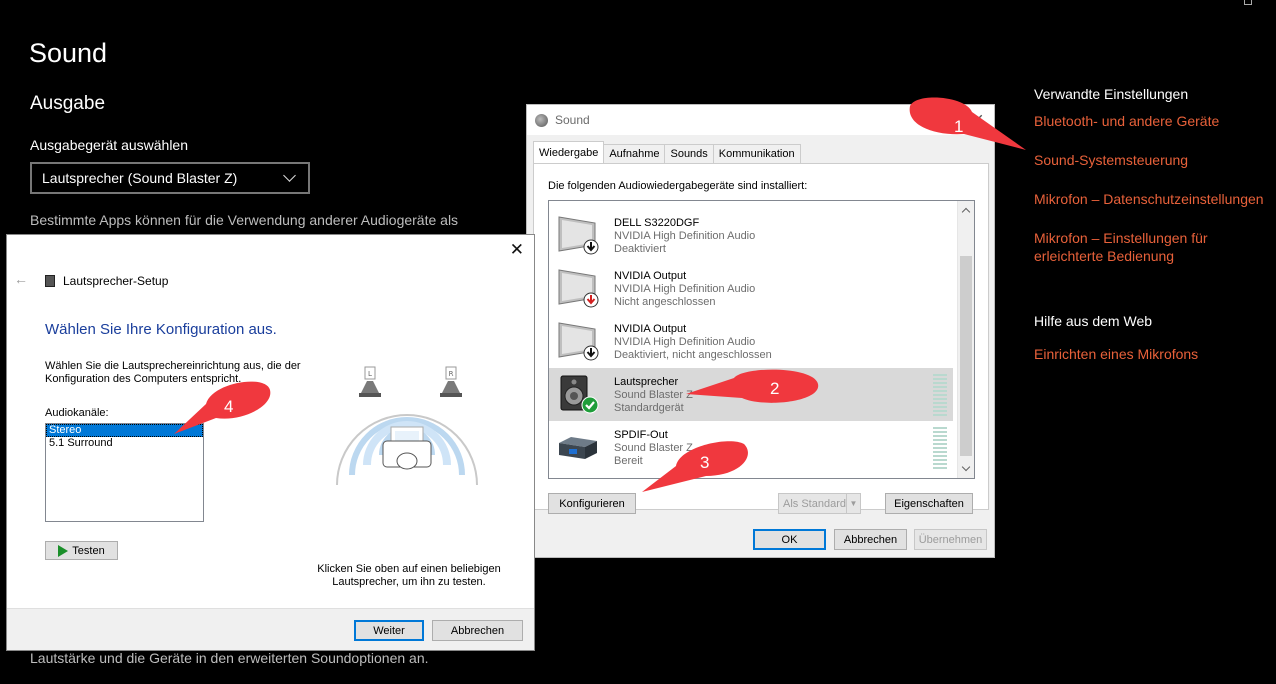 The height and width of the screenshot is (684, 1276). What do you see at coordinates (21, 279) in the screenshot?
I see `back-arrow-icon: ←` at bounding box center [21, 279].